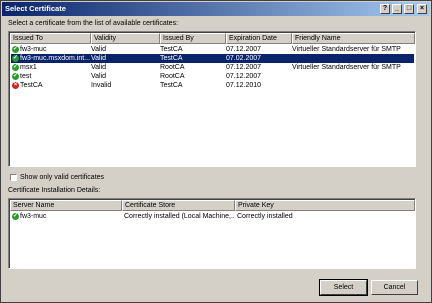 The height and width of the screenshot is (303, 432). What do you see at coordinates (31, 85) in the screenshot?
I see `cell-issued-to: TestCA` at bounding box center [31, 85].